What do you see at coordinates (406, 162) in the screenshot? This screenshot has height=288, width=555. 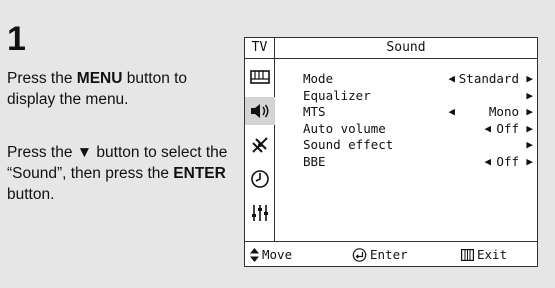 I see `setting-row-bbe: BBE ◀ Off ▶` at bounding box center [406, 162].